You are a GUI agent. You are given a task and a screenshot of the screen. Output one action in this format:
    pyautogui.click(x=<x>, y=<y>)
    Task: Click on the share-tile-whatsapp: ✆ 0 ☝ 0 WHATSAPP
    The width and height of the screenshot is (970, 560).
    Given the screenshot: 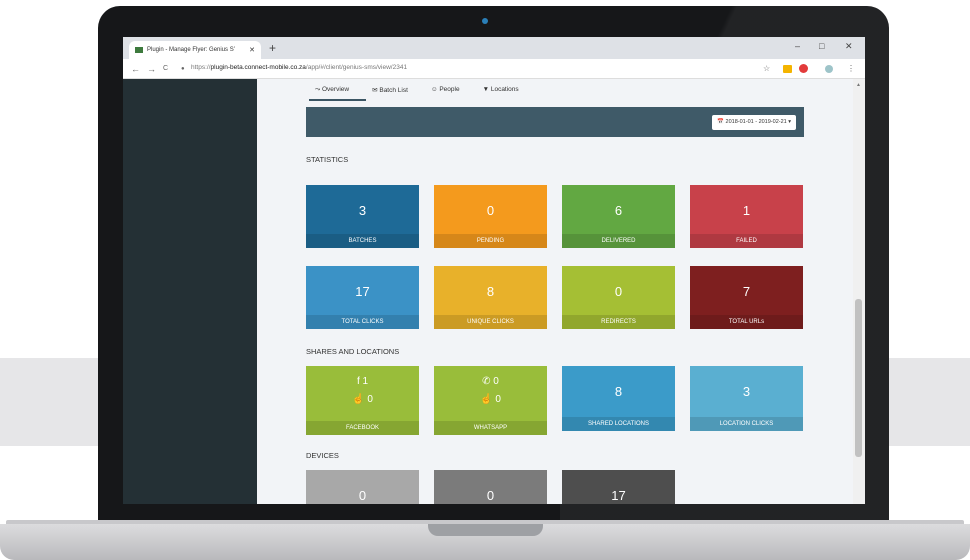 What is the action you would take?
    pyautogui.click(x=490, y=400)
    